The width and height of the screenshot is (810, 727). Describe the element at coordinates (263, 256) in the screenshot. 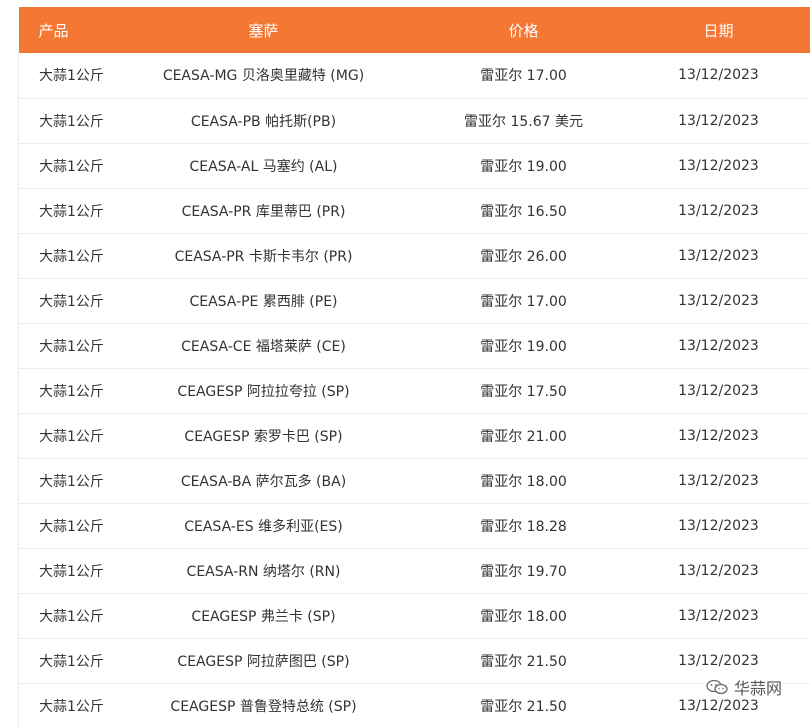

I see `cell-ceasa: CEASA-PR 卡斯卡韦尔 (PR)` at that location.